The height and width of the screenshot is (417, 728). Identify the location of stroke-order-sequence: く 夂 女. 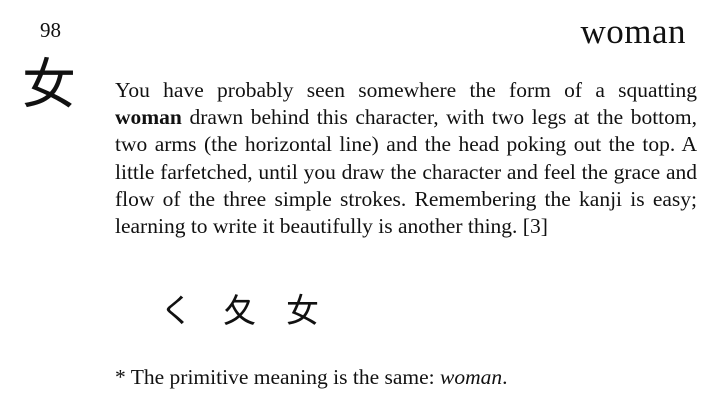
(239, 310).